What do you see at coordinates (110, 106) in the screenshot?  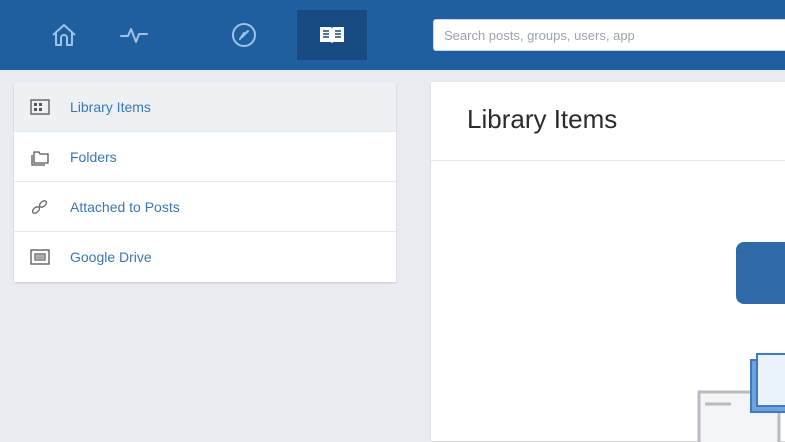 I see `sidebar-item-label: Library Items` at bounding box center [110, 106].